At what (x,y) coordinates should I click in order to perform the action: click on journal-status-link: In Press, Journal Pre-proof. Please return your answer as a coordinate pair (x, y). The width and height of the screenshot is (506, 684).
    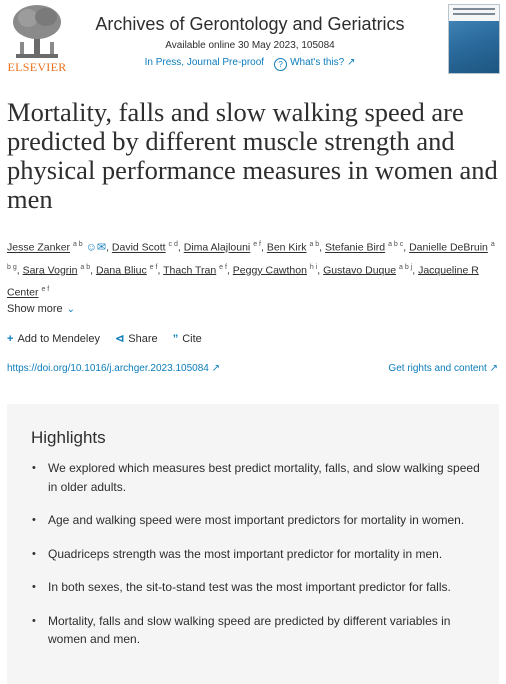
    Looking at the image, I should click on (205, 62).